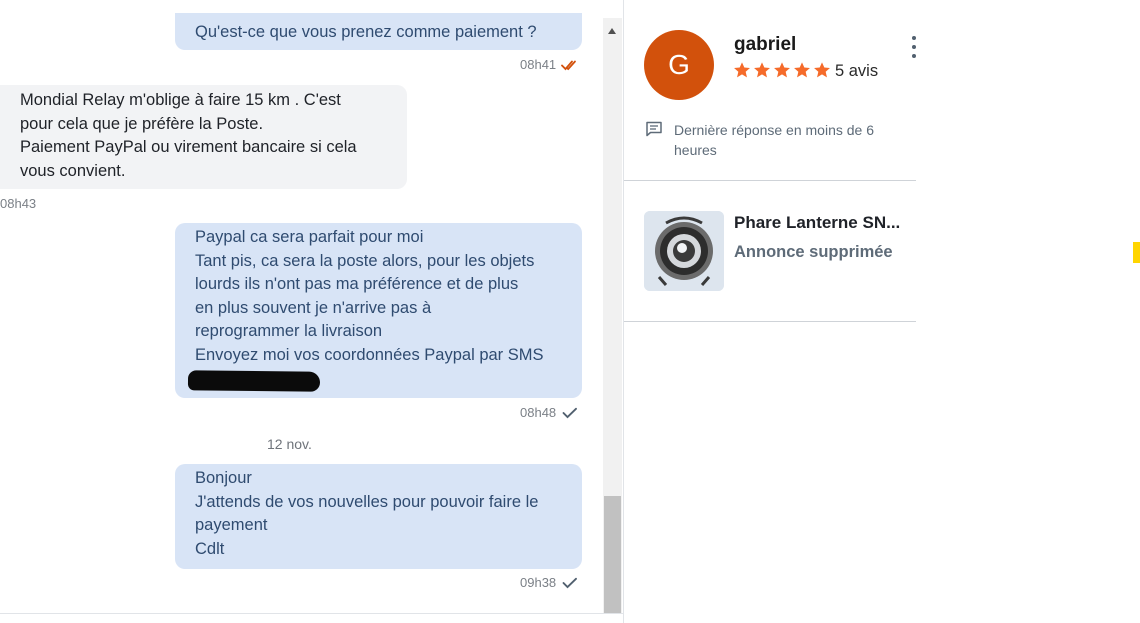 This screenshot has height=623, width=1140. Describe the element at coordinates (774, 140) in the screenshot. I see `response-time-text: Dernière réponse en moins de 6 heures` at that location.